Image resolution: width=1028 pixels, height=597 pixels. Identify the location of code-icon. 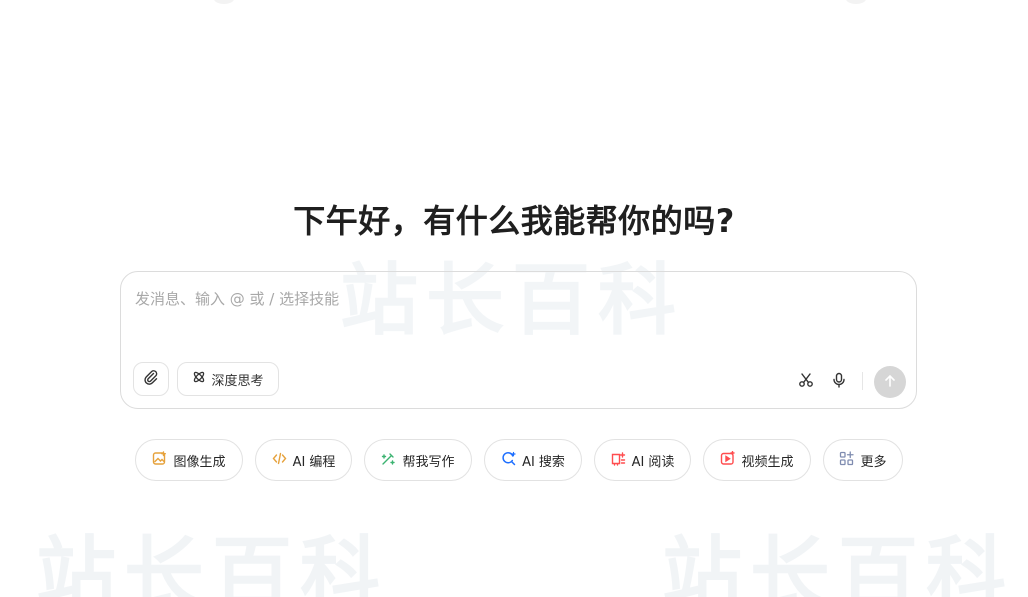
(279, 460).